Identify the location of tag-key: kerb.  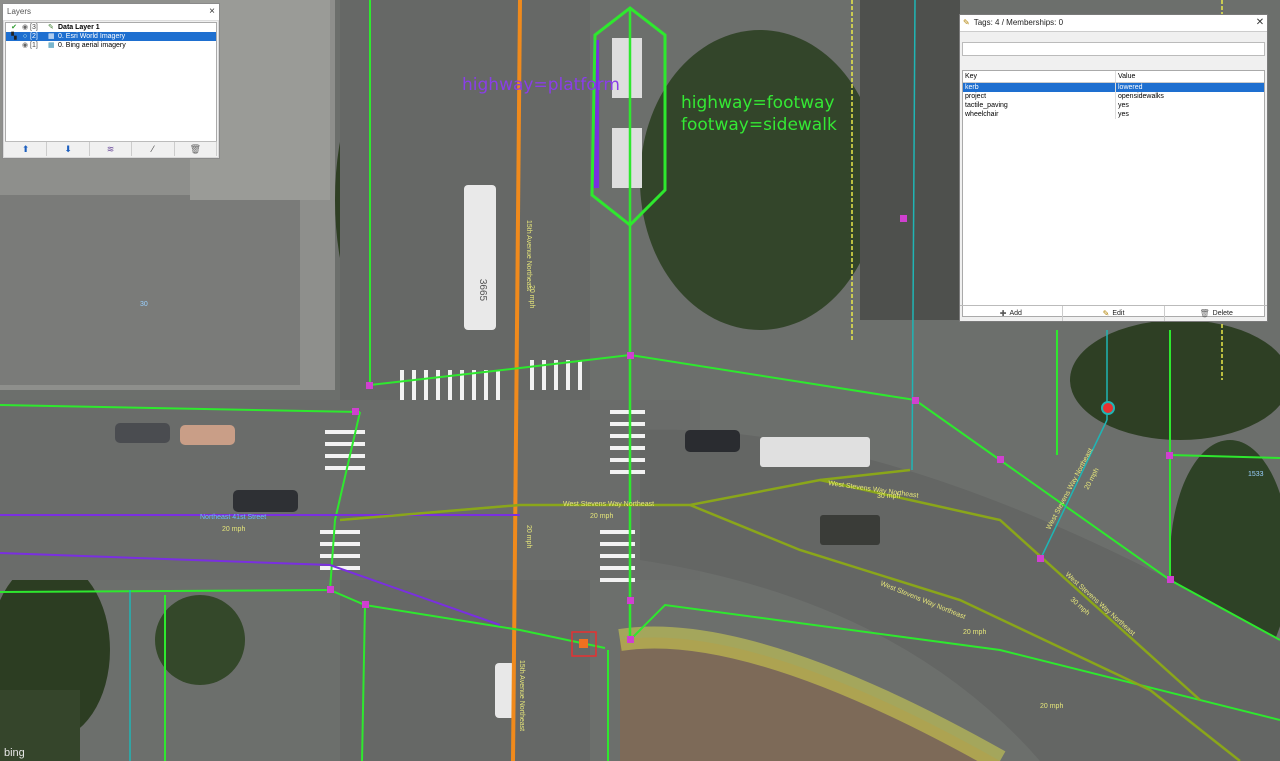
(1039, 87).